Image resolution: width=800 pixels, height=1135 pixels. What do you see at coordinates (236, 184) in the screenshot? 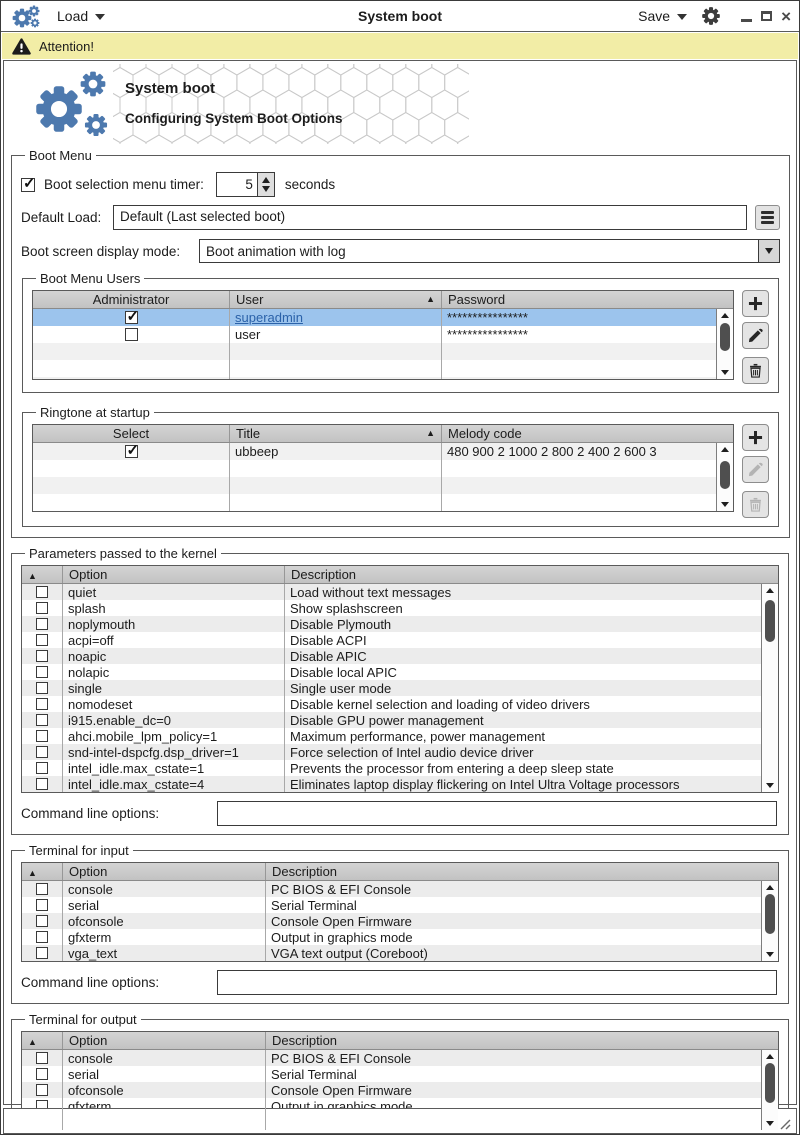
I see `timer-value: 5` at bounding box center [236, 184].